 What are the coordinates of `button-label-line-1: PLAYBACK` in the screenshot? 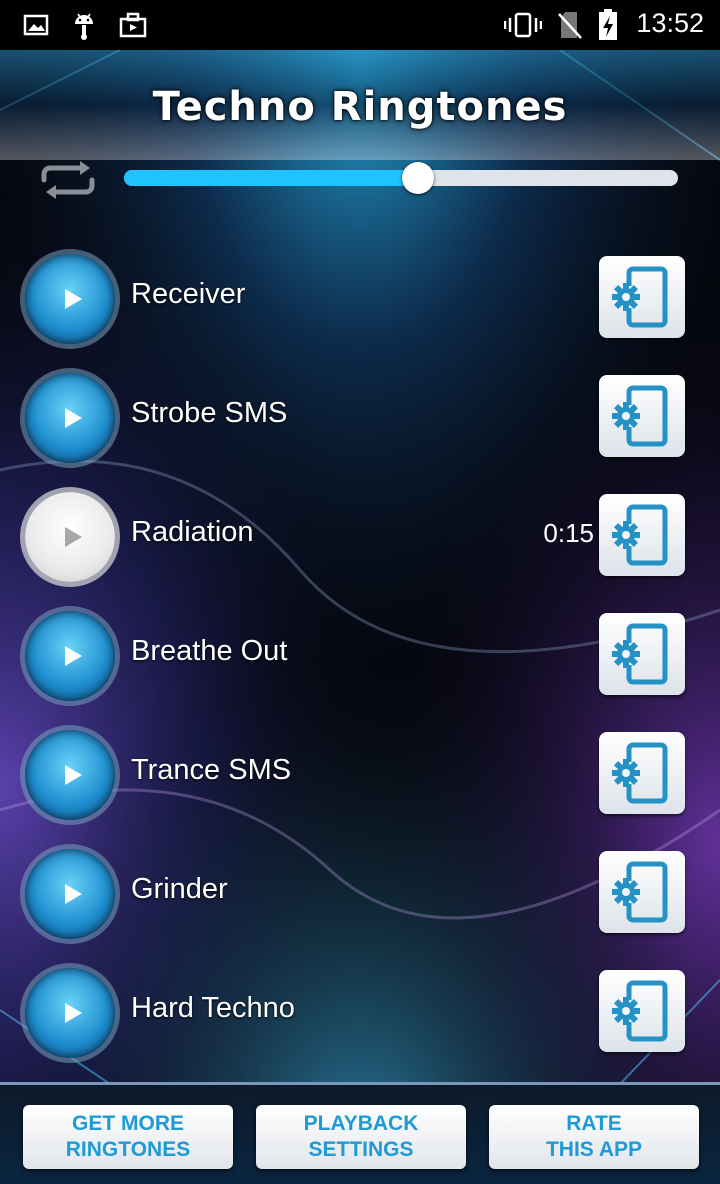 It's located at (361, 1123).